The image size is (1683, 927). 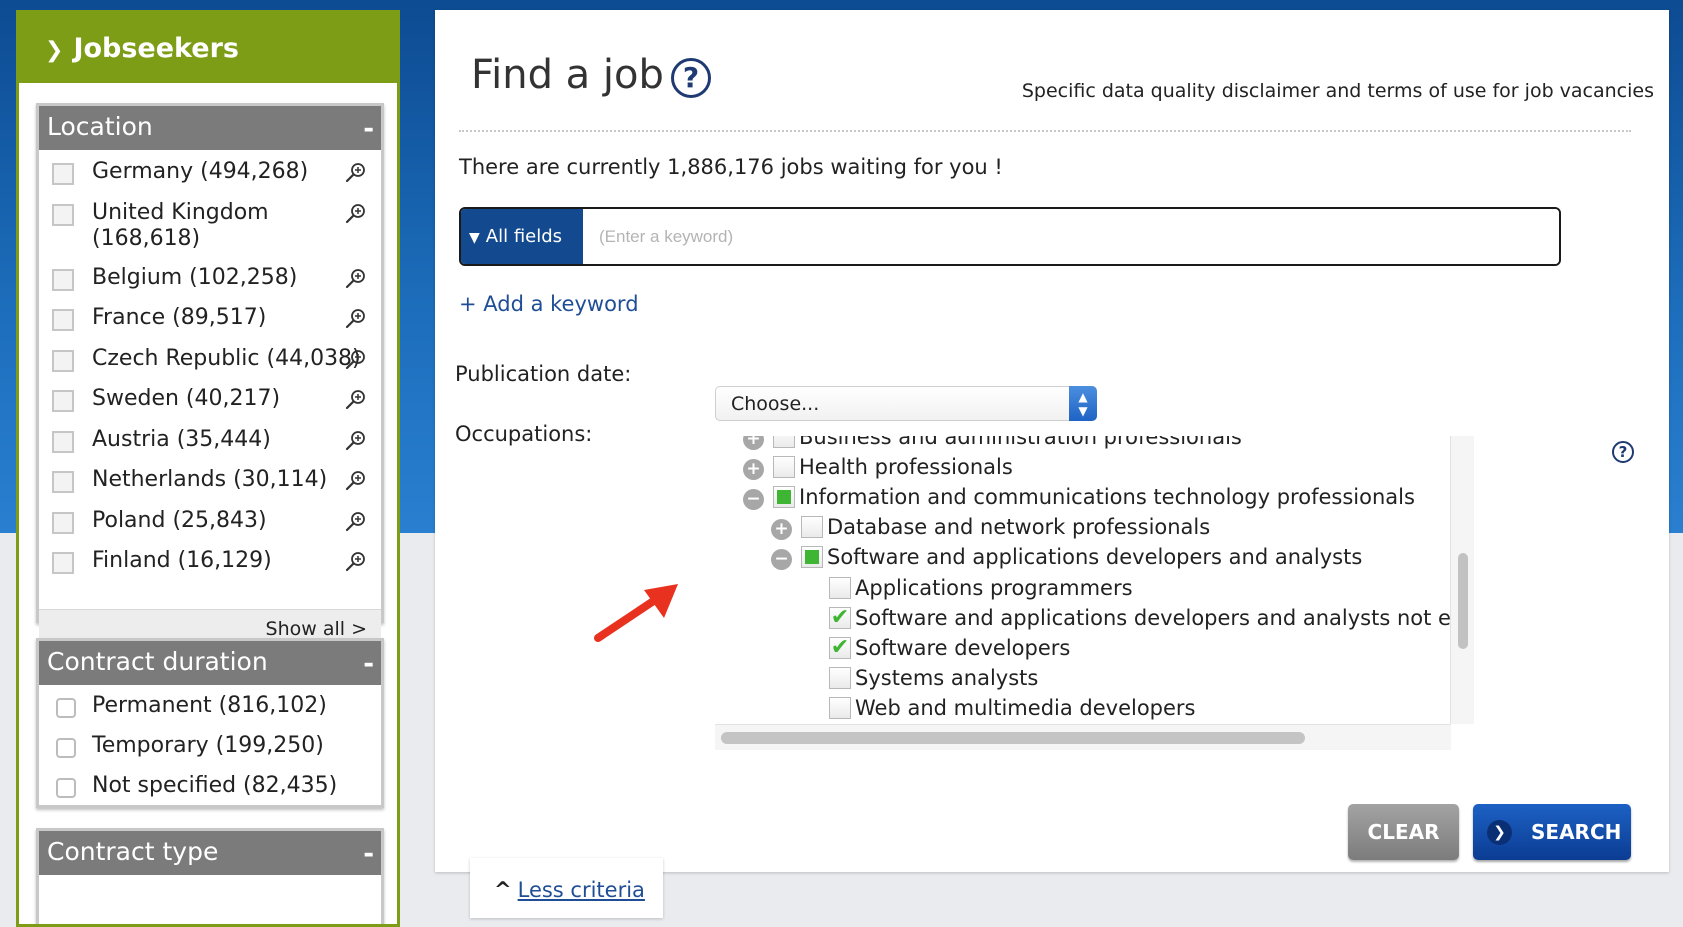 I want to click on select-arrows-icon: ▲ ▼, so click(x=1083, y=403).